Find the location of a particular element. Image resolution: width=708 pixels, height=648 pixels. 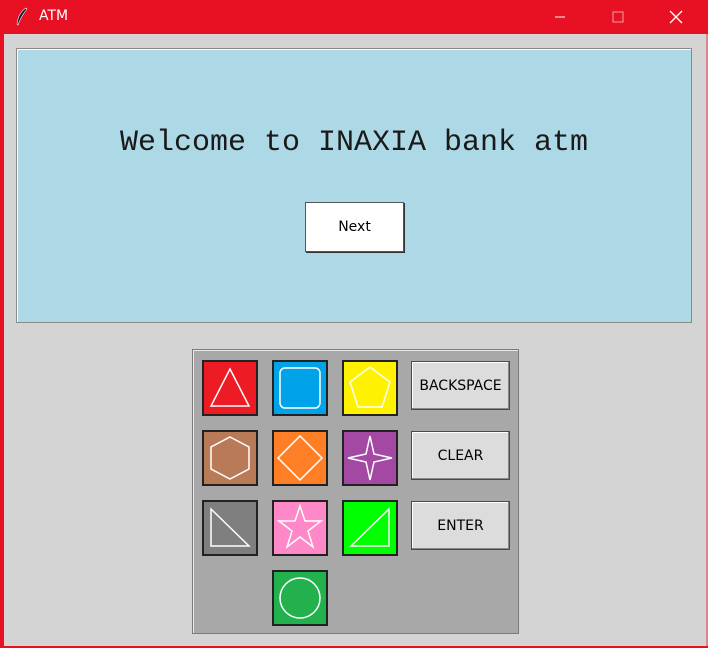

clear-button: CLEAR is located at coordinates (460, 455).